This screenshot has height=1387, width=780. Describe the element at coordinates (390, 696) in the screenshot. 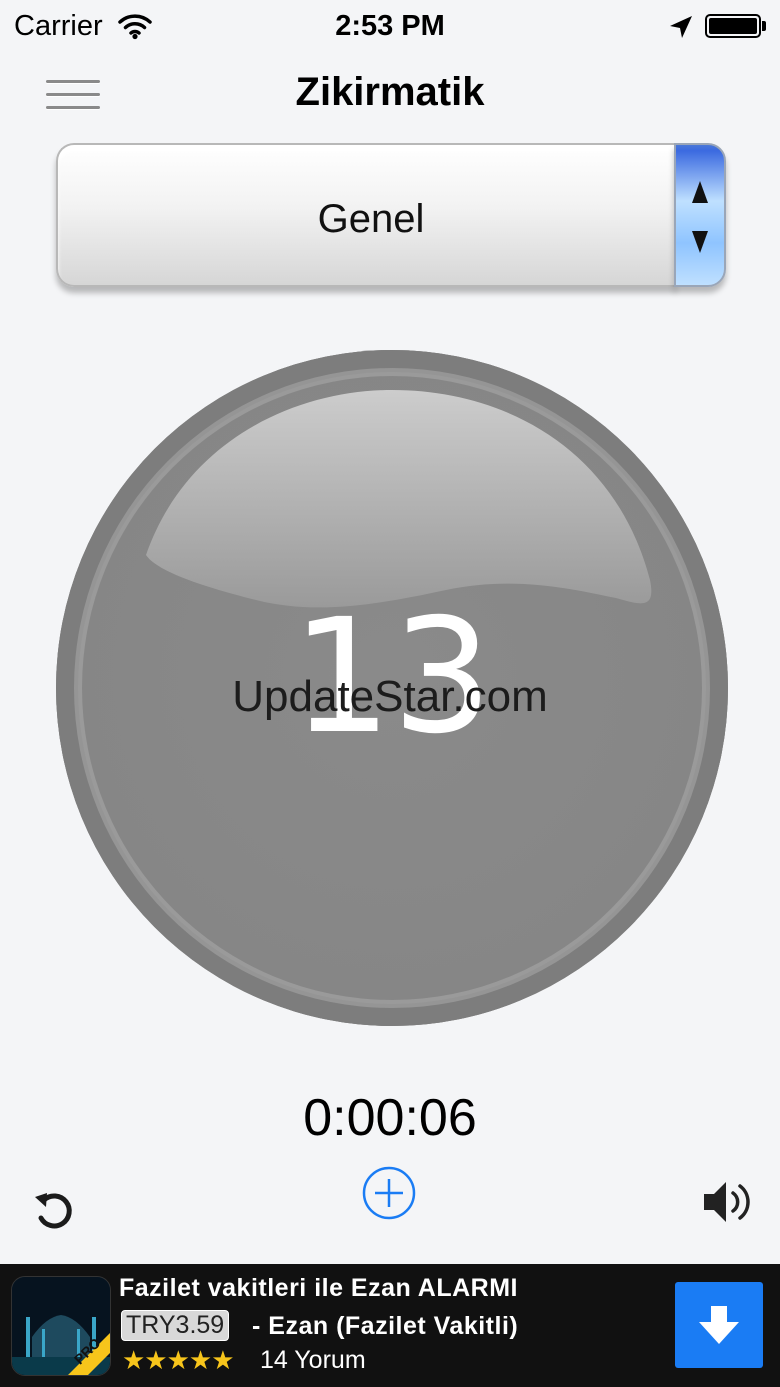

I see `watermark-text: UpdateStar.com` at that location.